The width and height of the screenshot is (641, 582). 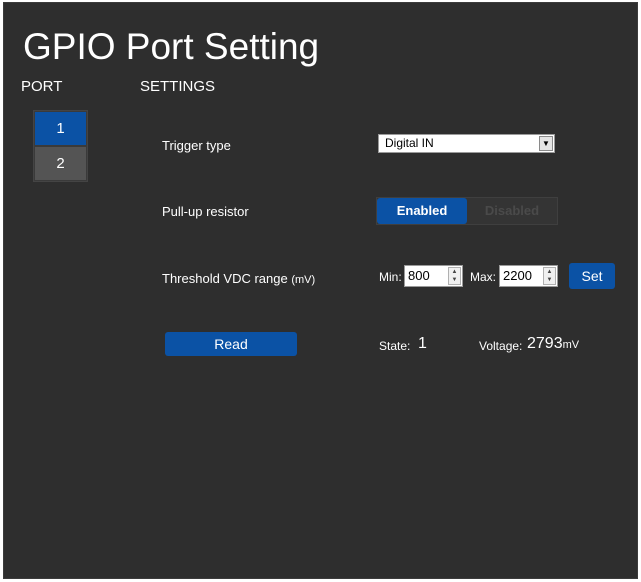 What do you see at coordinates (483, 277) in the screenshot?
I see `max-label: Max:` at bounding box center [483, 277].